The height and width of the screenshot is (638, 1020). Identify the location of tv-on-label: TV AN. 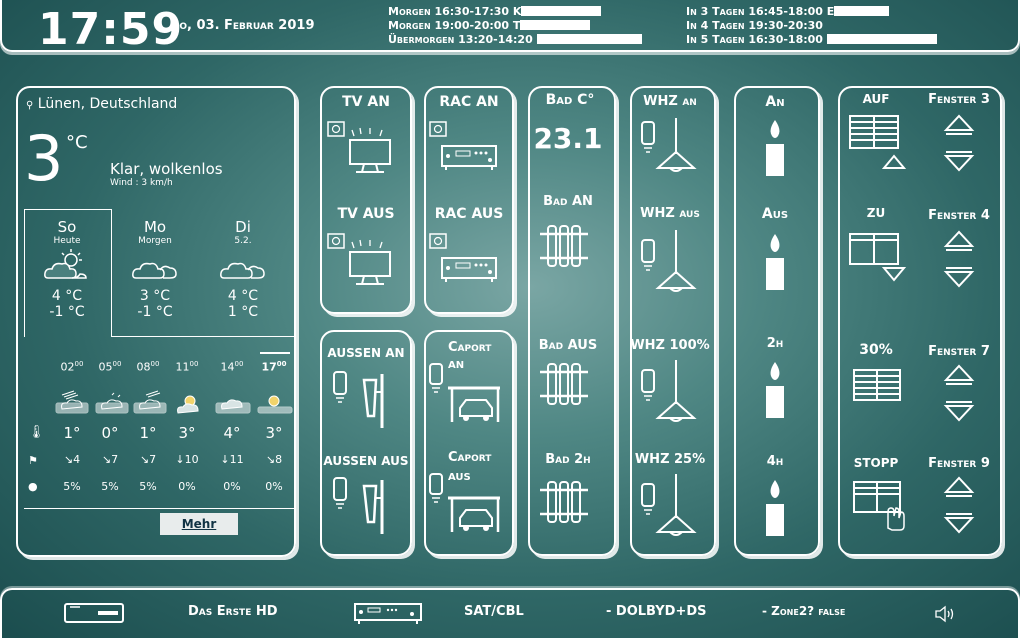
(366, 102).